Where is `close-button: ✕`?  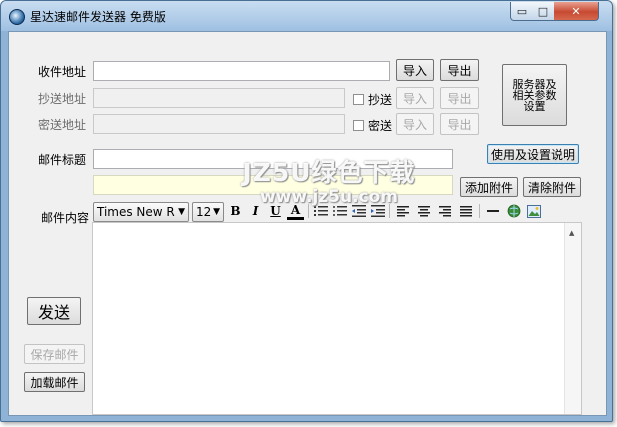
close-button: ✕ is located at coordinates (576, 11).